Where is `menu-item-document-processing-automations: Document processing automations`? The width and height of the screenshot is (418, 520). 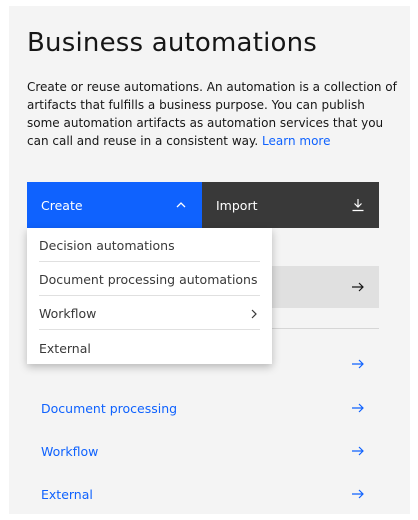
menu-item-document-processing-automations: Document processing automations is located at coordinates (149, 279).